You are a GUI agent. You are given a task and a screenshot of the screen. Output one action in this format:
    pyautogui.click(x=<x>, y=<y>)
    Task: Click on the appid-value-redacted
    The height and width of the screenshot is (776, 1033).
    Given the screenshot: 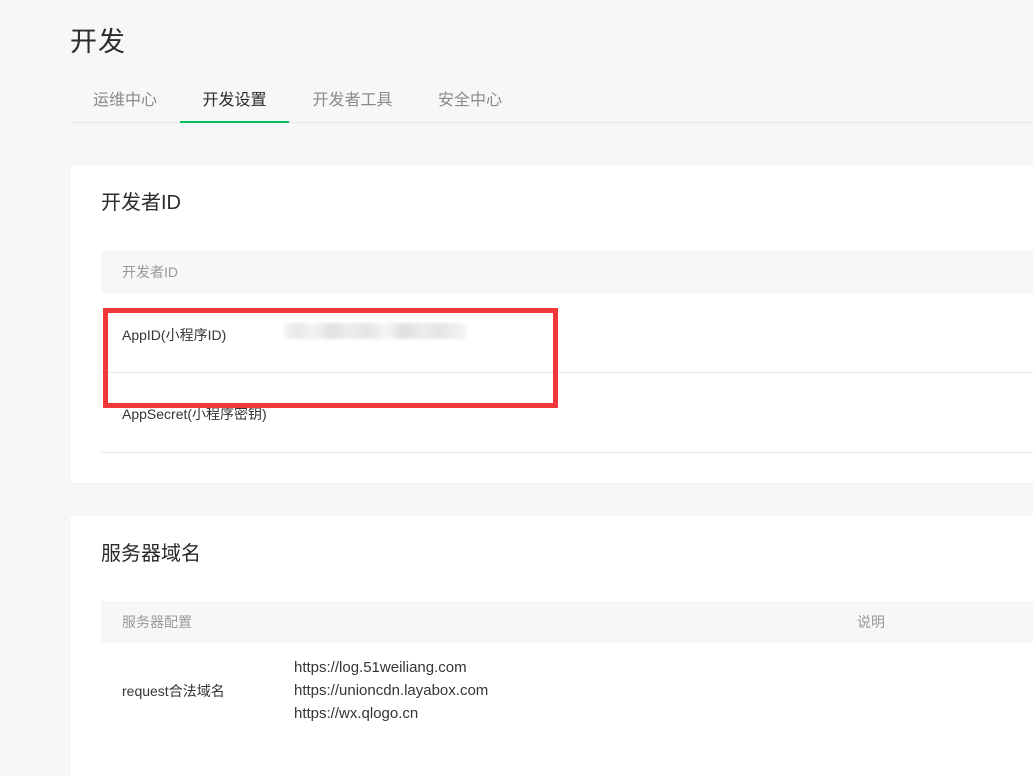 What is the action you would take?
    pyautogui.click(x=375, y=331)
    